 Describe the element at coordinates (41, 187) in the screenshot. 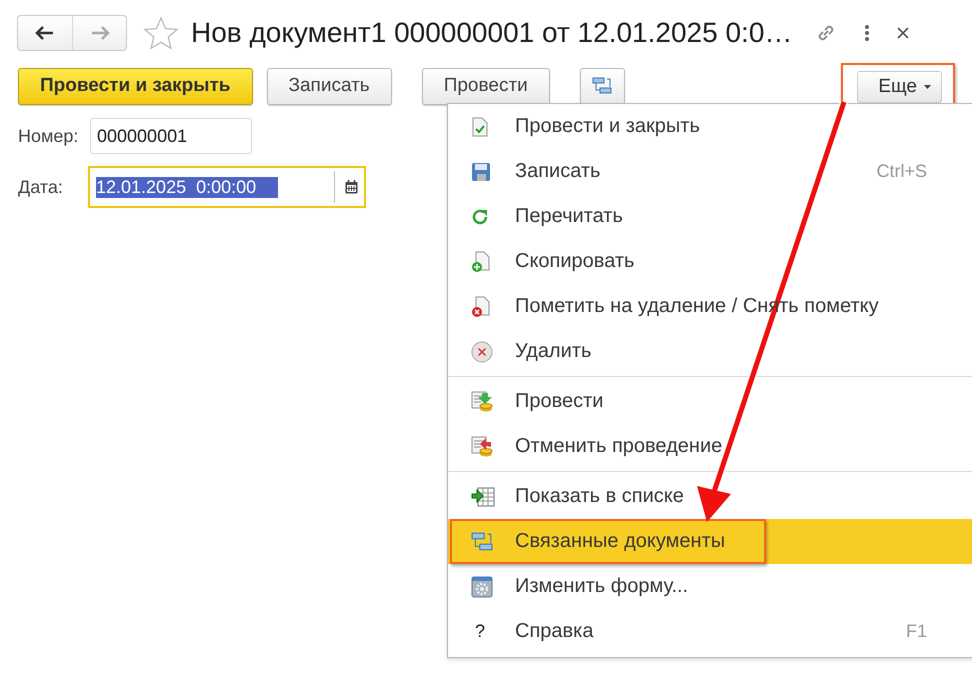

I see `field-label: Дата:` at that location.